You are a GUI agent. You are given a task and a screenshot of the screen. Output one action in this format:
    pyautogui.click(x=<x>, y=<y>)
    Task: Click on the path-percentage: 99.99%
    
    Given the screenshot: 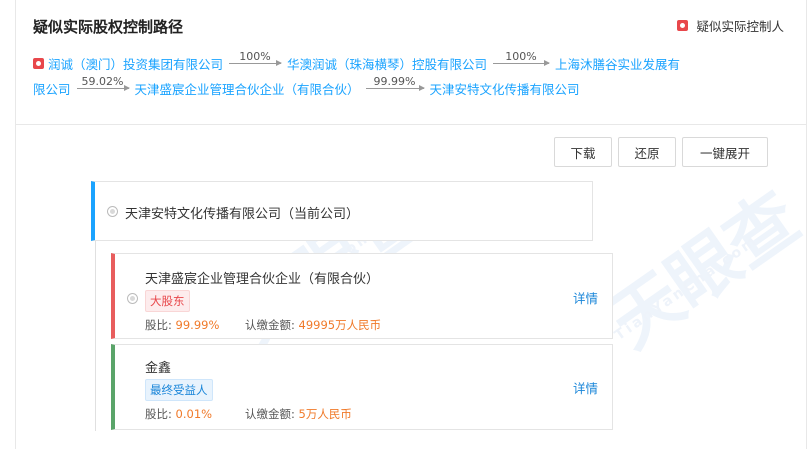 What is the action you would take?
    pyautogui.click(x=394, y=81)
    